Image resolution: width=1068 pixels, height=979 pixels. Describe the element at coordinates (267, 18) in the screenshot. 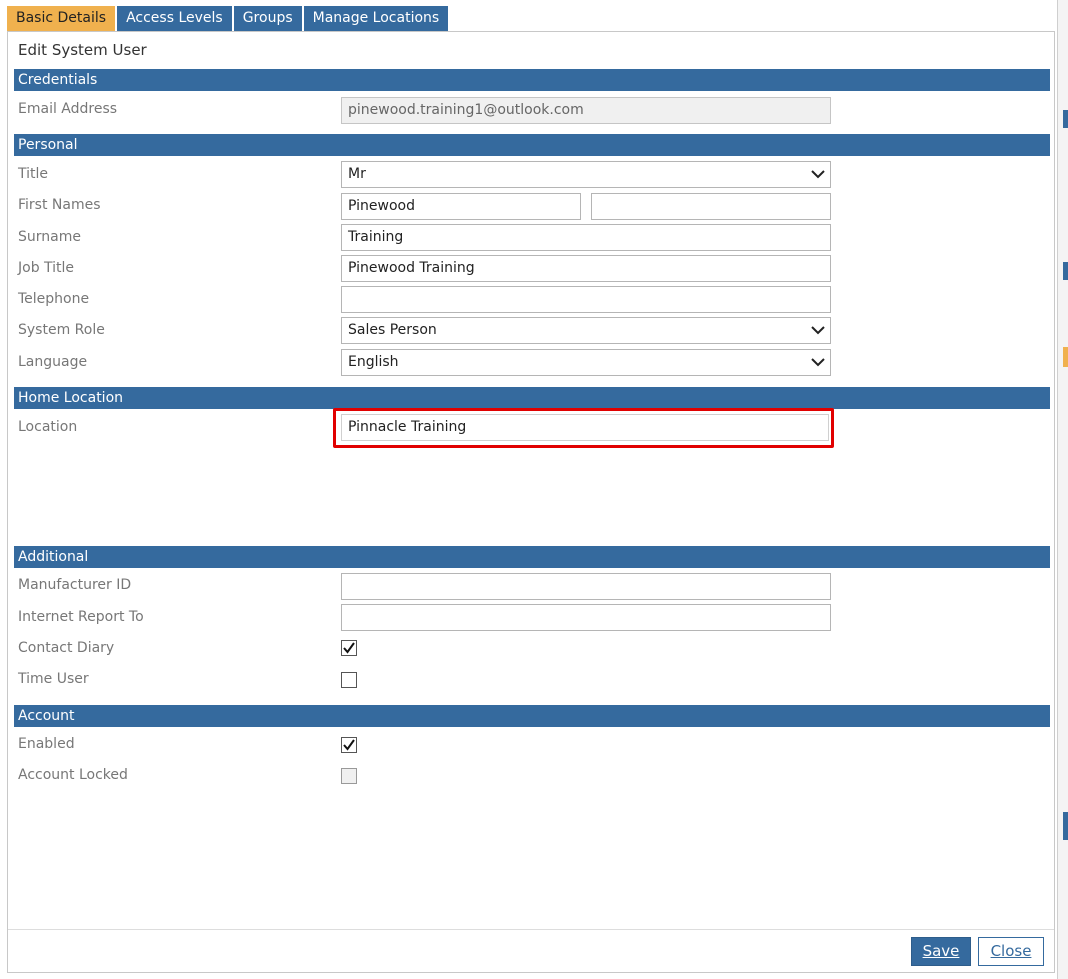

I see `tab-groups: Groups` at that location.